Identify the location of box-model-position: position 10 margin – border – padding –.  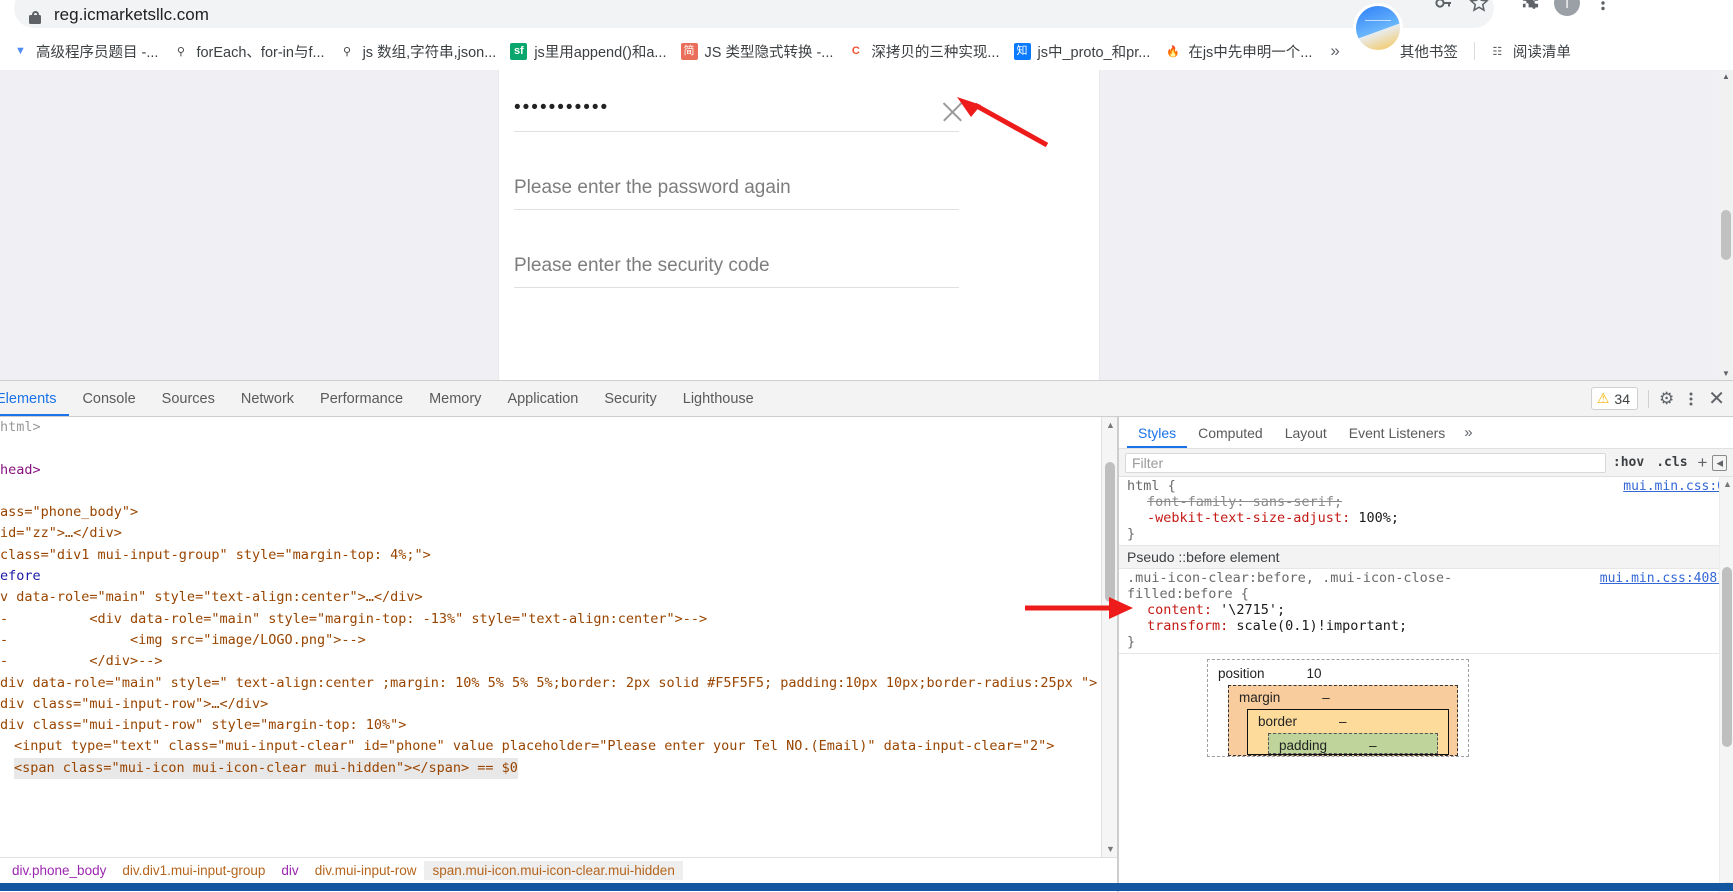
(1338, 708).